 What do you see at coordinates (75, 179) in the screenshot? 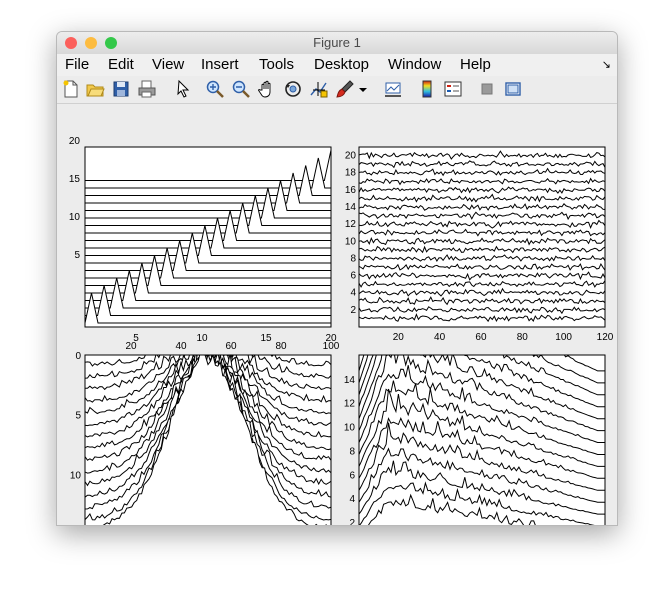
I see `ytick-label: 15` at bounding box center [75, 179].